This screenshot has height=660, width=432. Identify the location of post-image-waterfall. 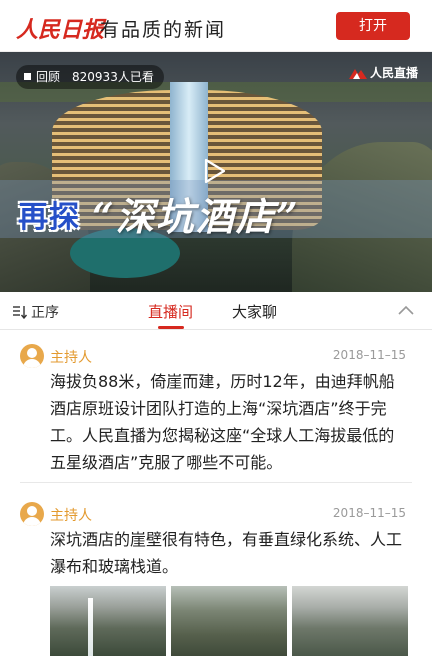
(108, 621).